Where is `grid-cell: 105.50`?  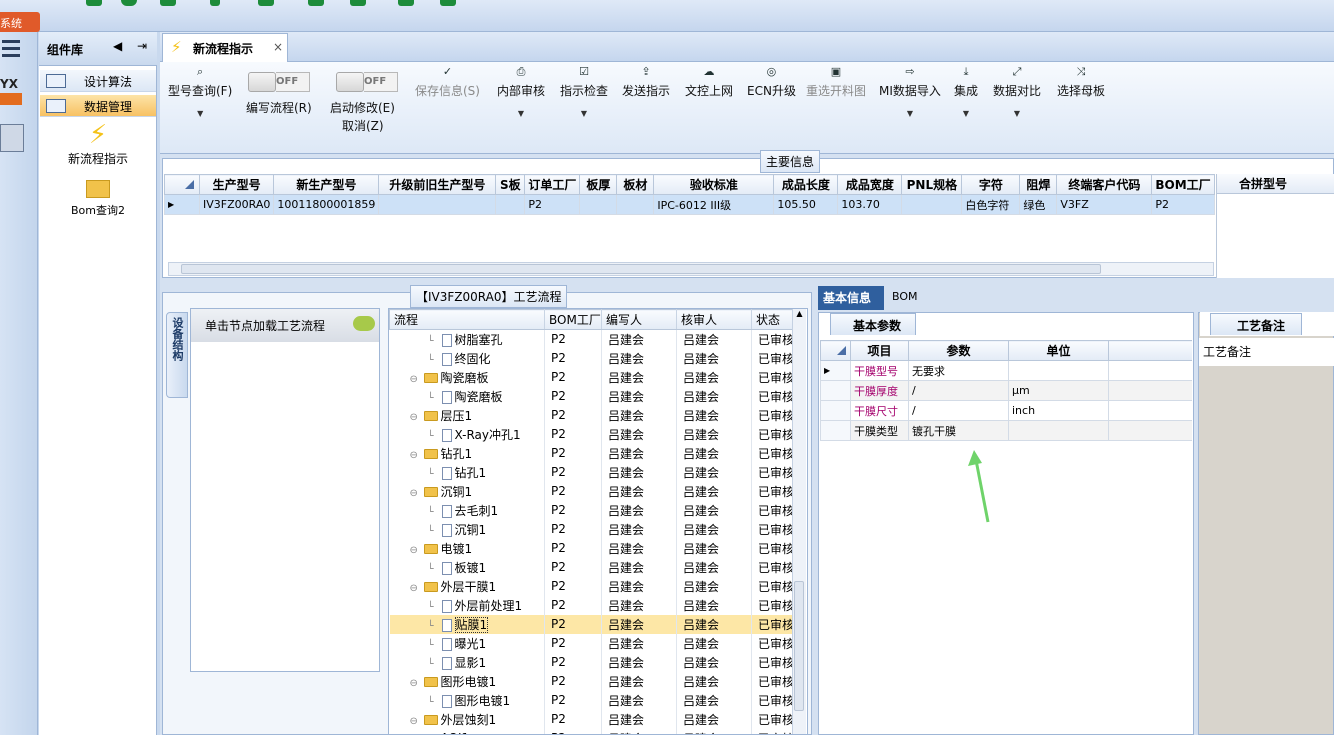 grid-cell: 105.50 is located at coordinates (806, 204).